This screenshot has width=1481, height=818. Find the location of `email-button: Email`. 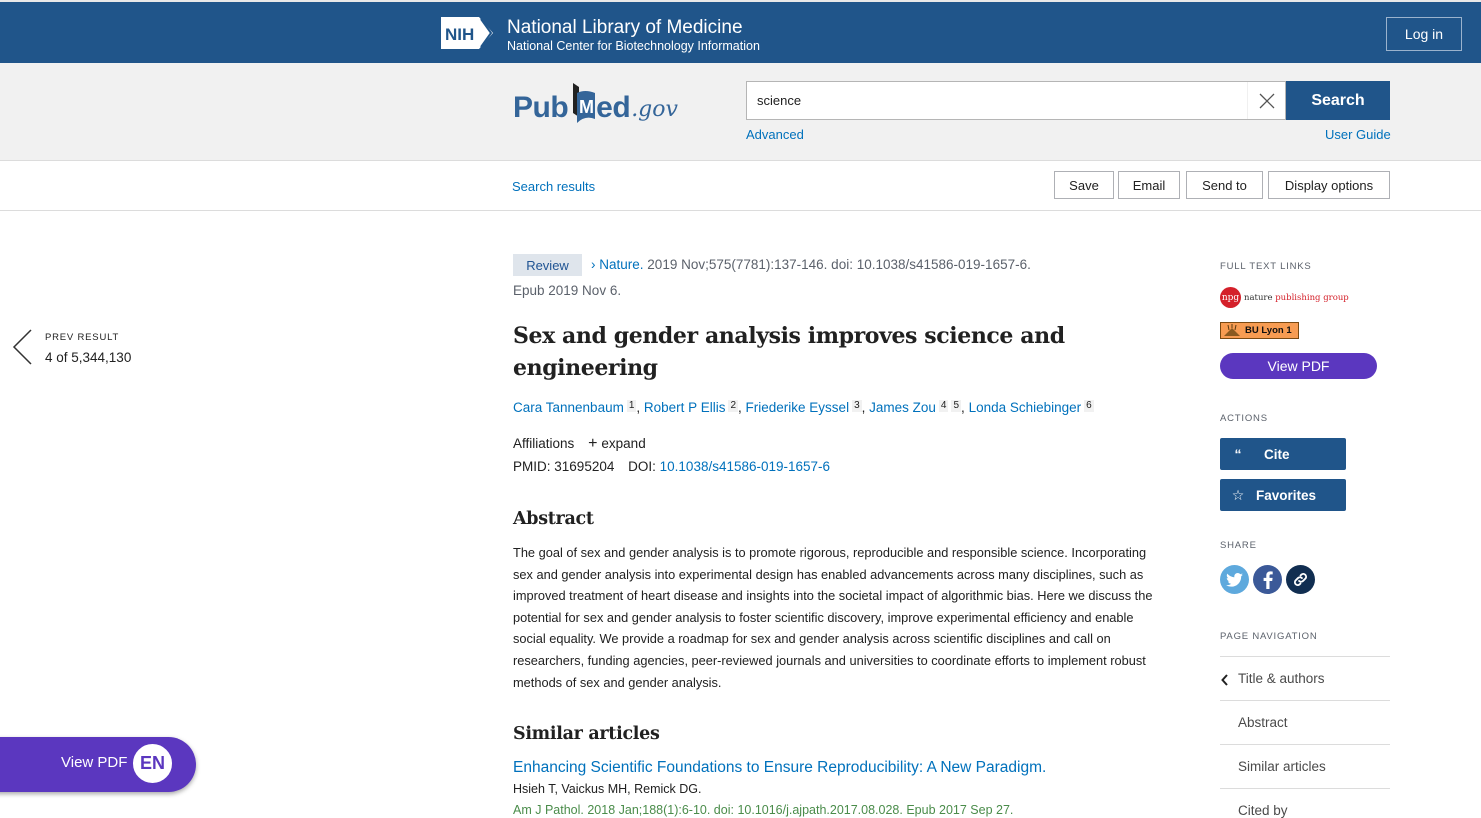

email-button: Email is located at coordinates (1149, 185).